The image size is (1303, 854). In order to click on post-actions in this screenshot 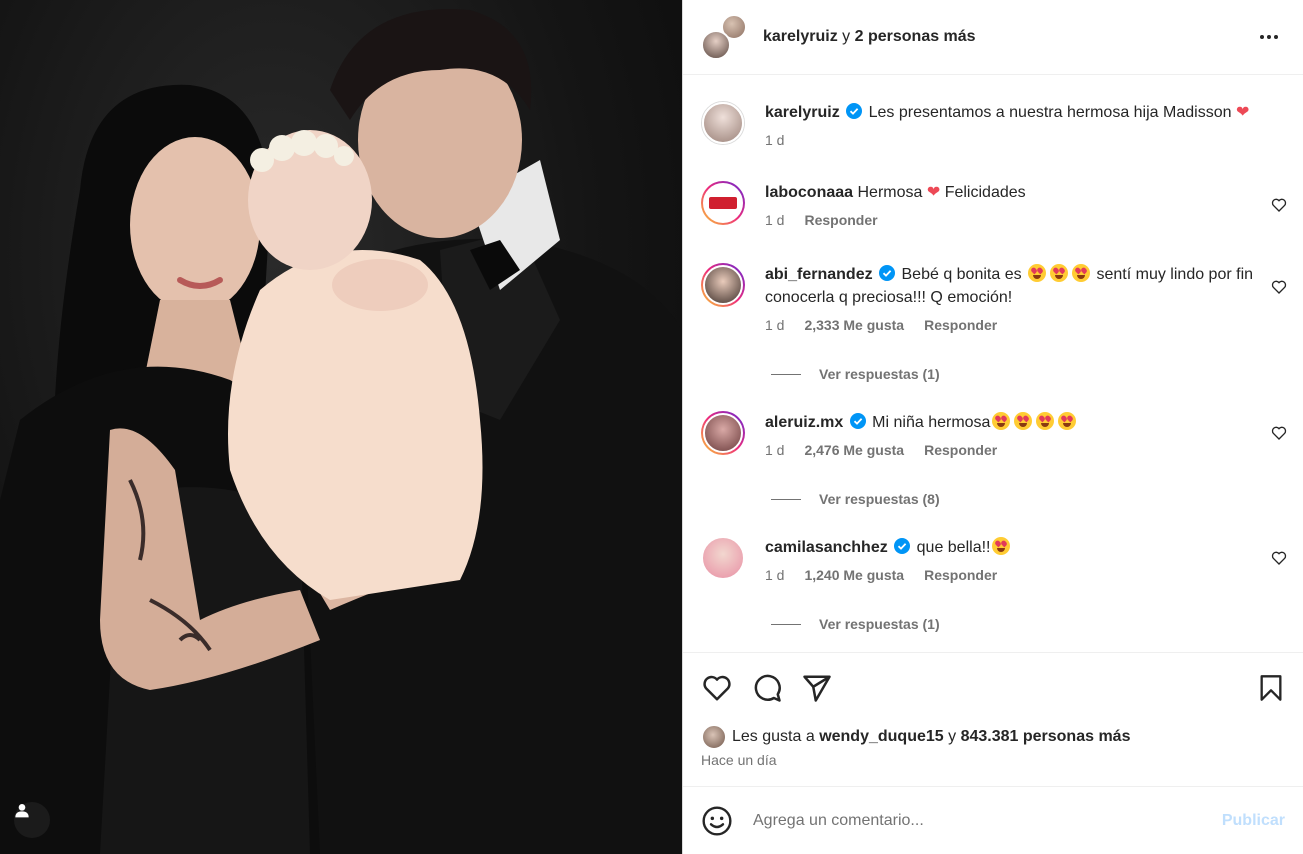, I will do `click(994, 688)`.